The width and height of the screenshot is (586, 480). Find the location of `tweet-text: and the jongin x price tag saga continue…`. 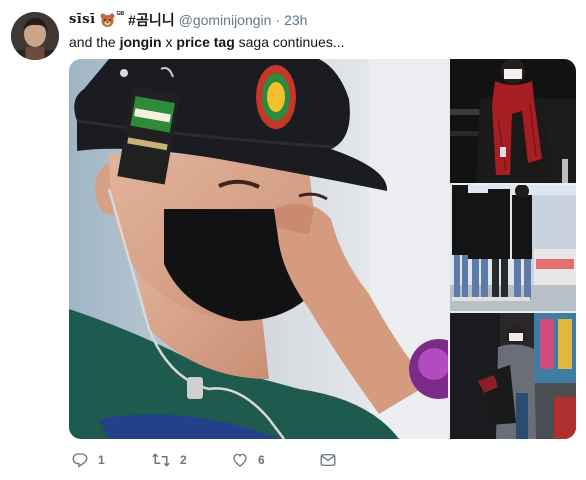

tweet-text: and the jongin x price tag saga continue… is located at coordinates (207, 42).